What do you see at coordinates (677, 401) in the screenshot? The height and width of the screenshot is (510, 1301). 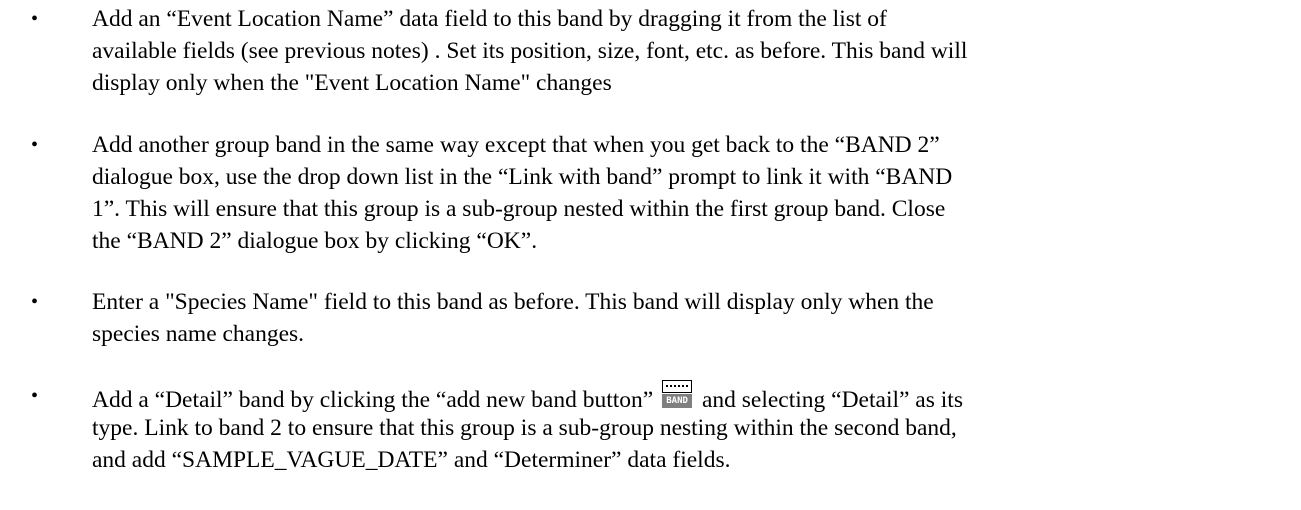 I see `band-icon-label: BAND` at bounding box center [677, 401].